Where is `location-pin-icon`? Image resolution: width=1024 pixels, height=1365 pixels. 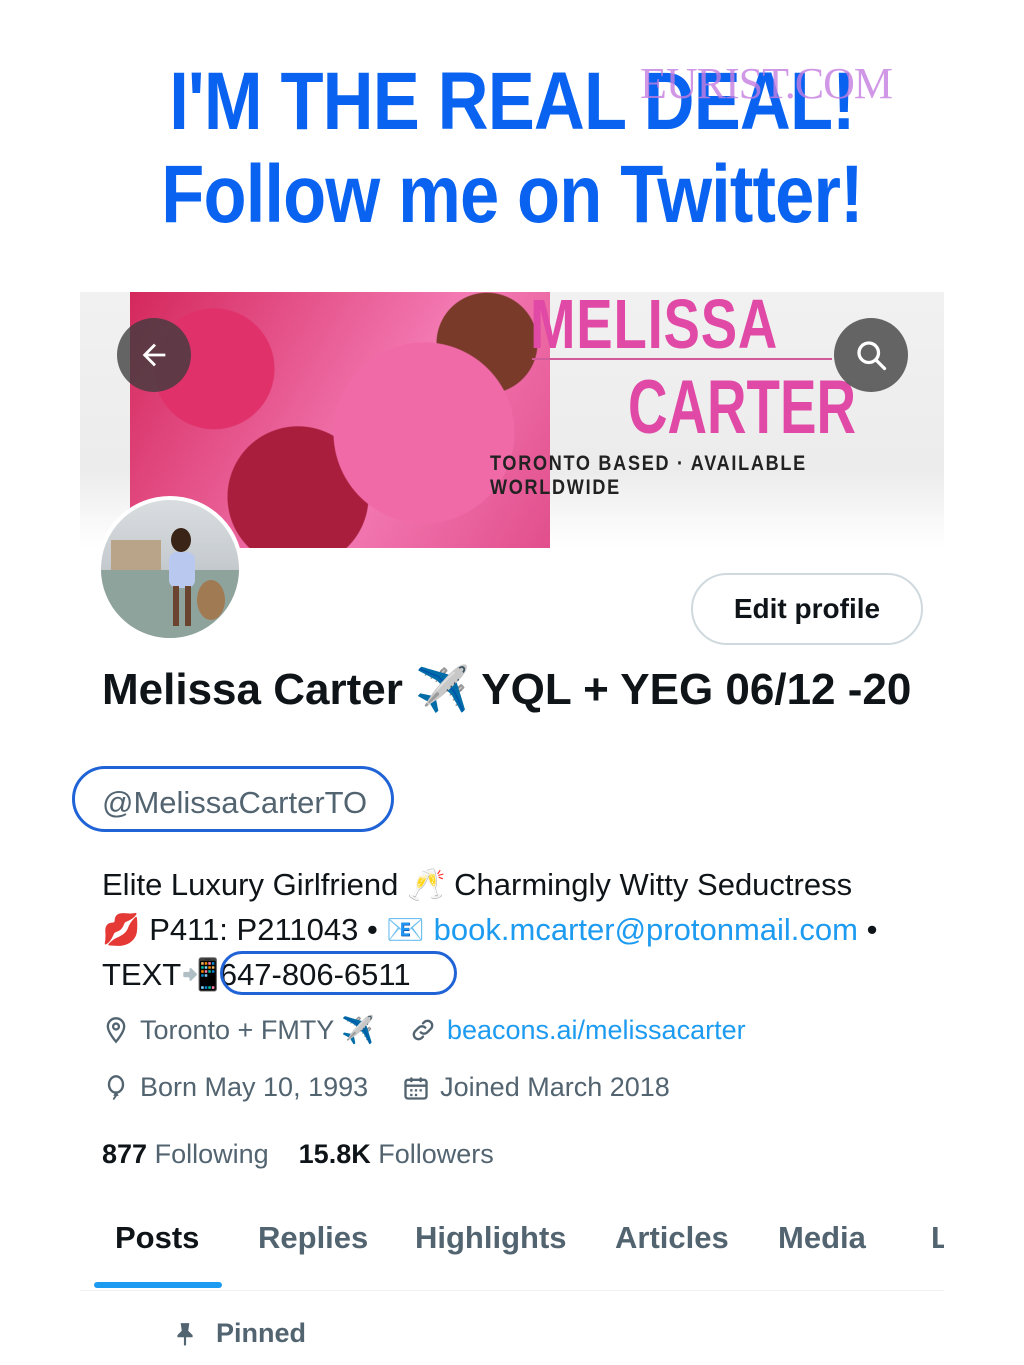
location-pin-icon is located at coordinates (116, 1030).